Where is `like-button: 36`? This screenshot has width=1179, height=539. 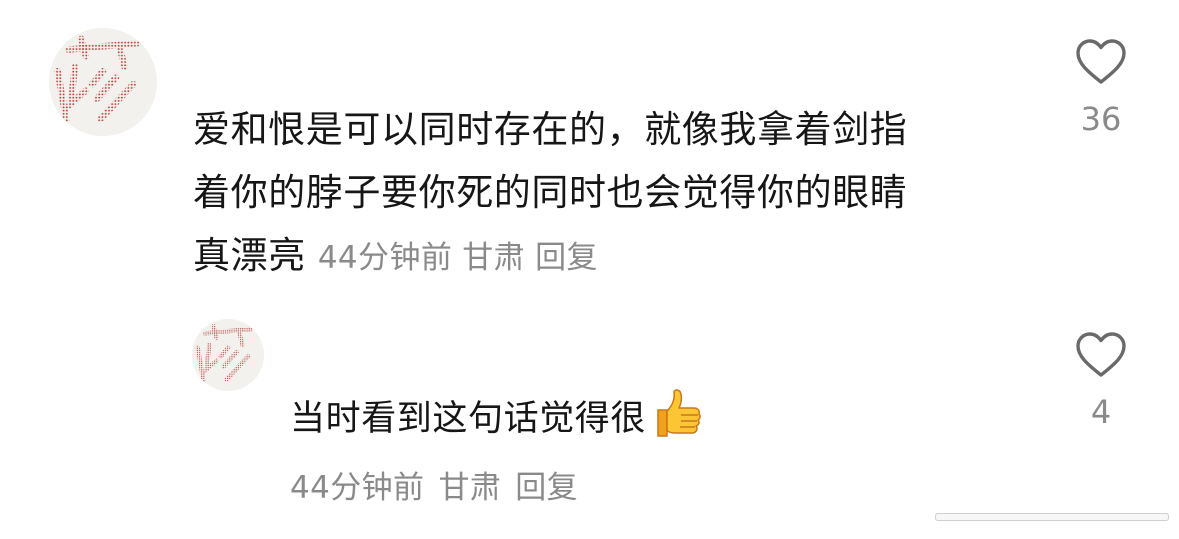
like-button: 36 is located at coordinates (1101, 88).